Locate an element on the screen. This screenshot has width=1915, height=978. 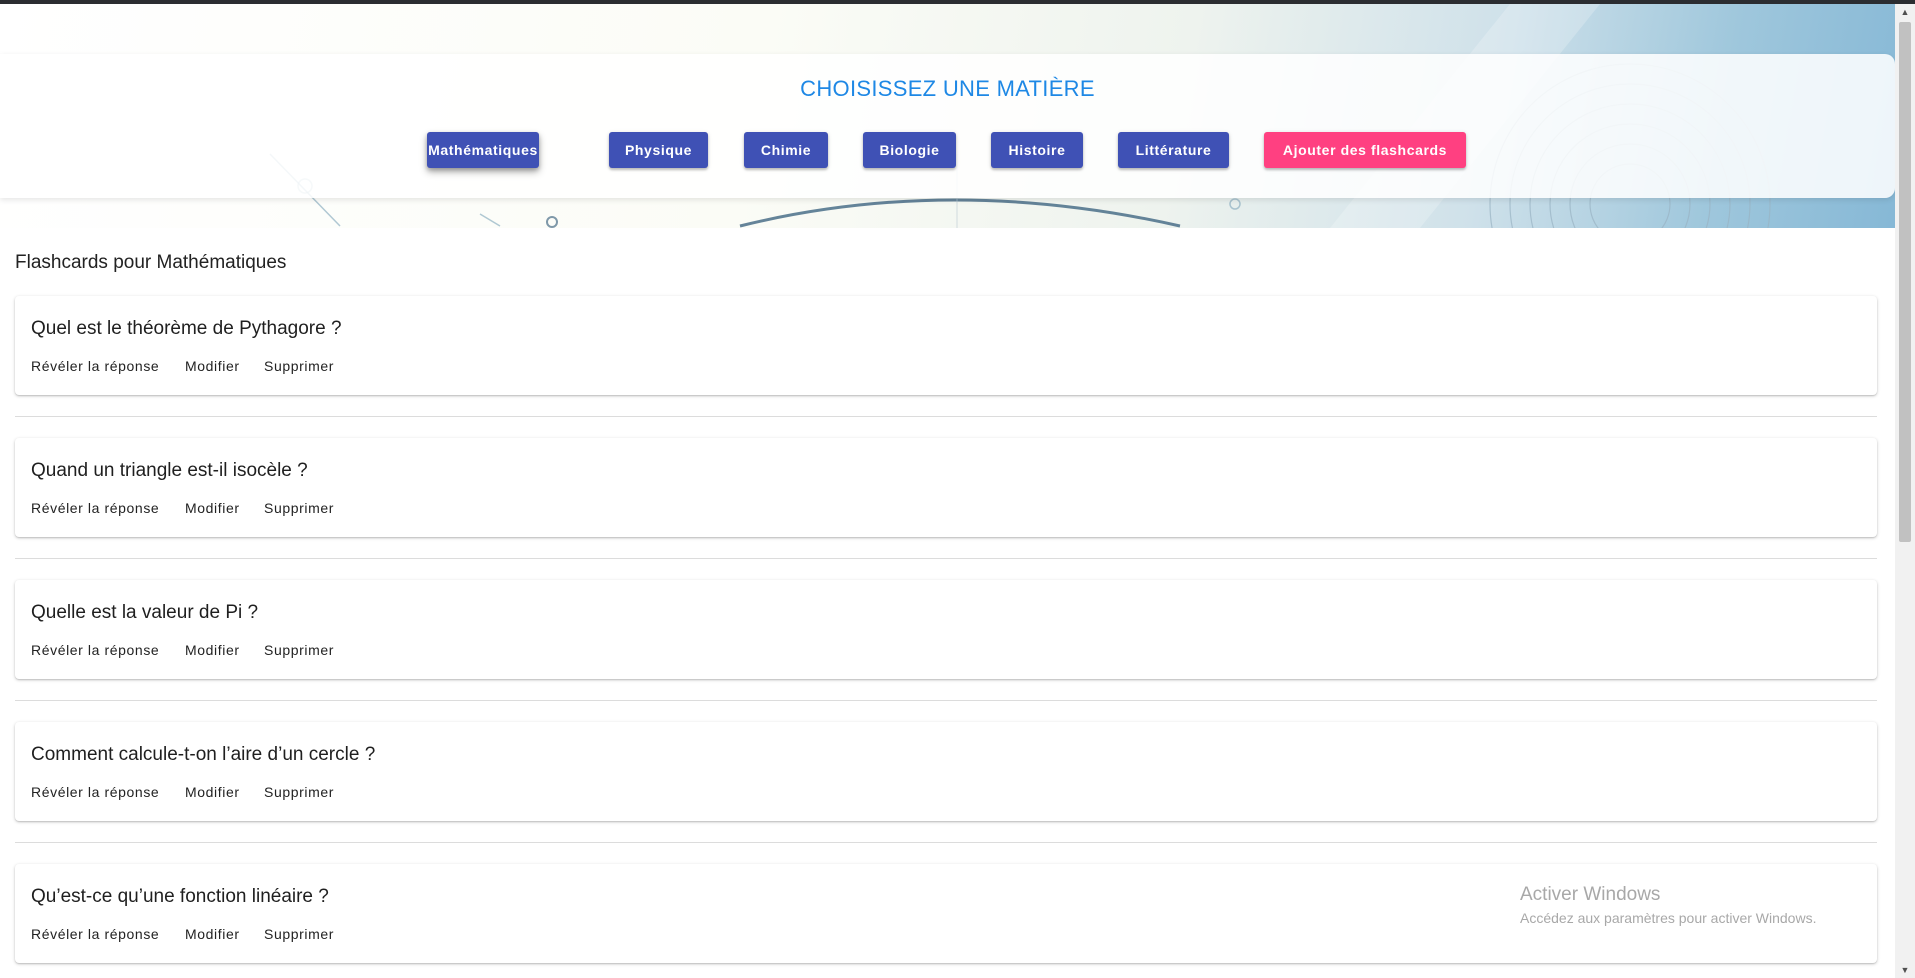
subject-button-physique: Physique is located at coordinates (658, 150).